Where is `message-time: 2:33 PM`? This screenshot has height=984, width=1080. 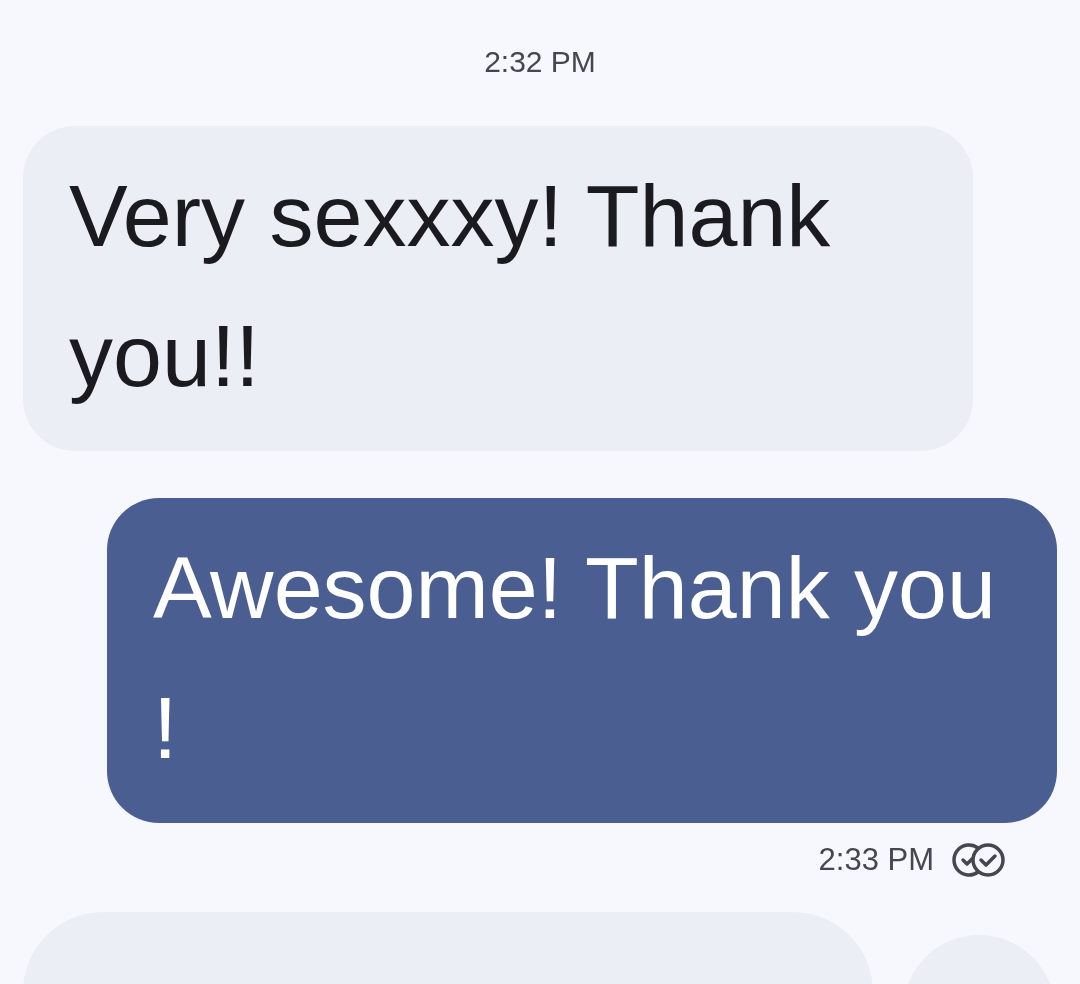 message-time: 2:33 PM is located at coordinates (876, 860).